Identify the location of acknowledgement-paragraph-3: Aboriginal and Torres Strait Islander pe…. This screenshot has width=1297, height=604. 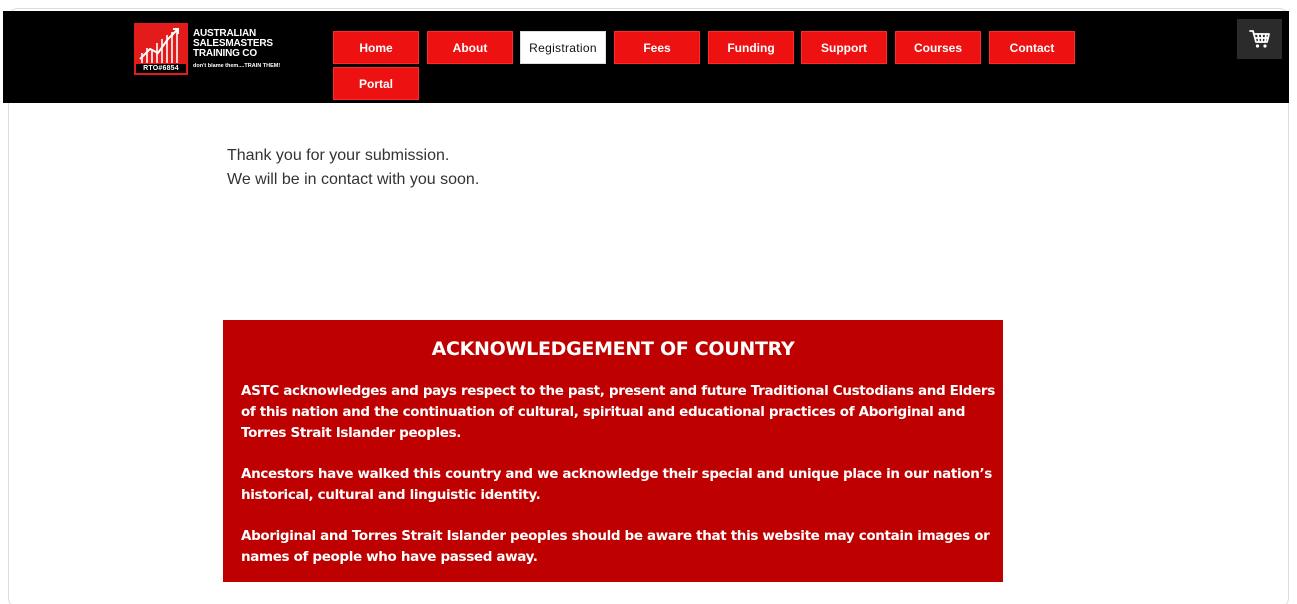
(615, 546).